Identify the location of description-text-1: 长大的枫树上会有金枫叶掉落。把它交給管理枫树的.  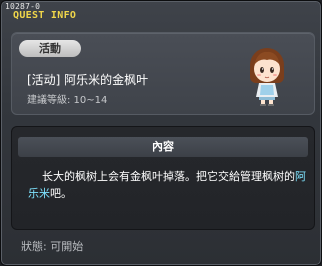
(168, 176).